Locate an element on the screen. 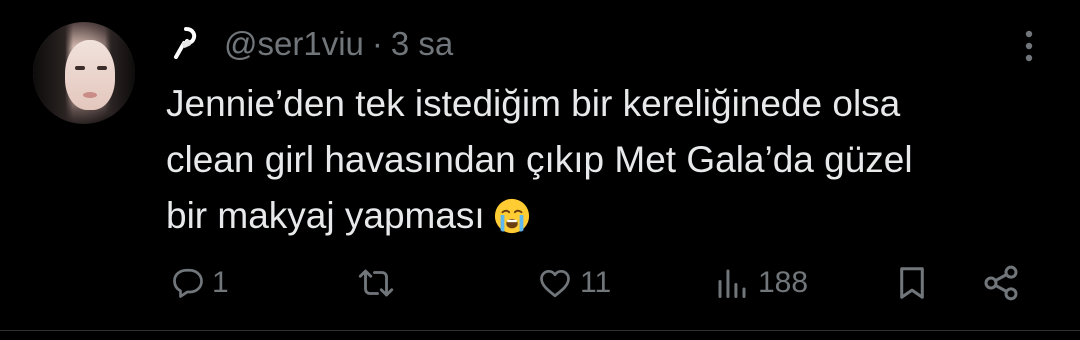  reply-icon is located at coordinates (188, 283).